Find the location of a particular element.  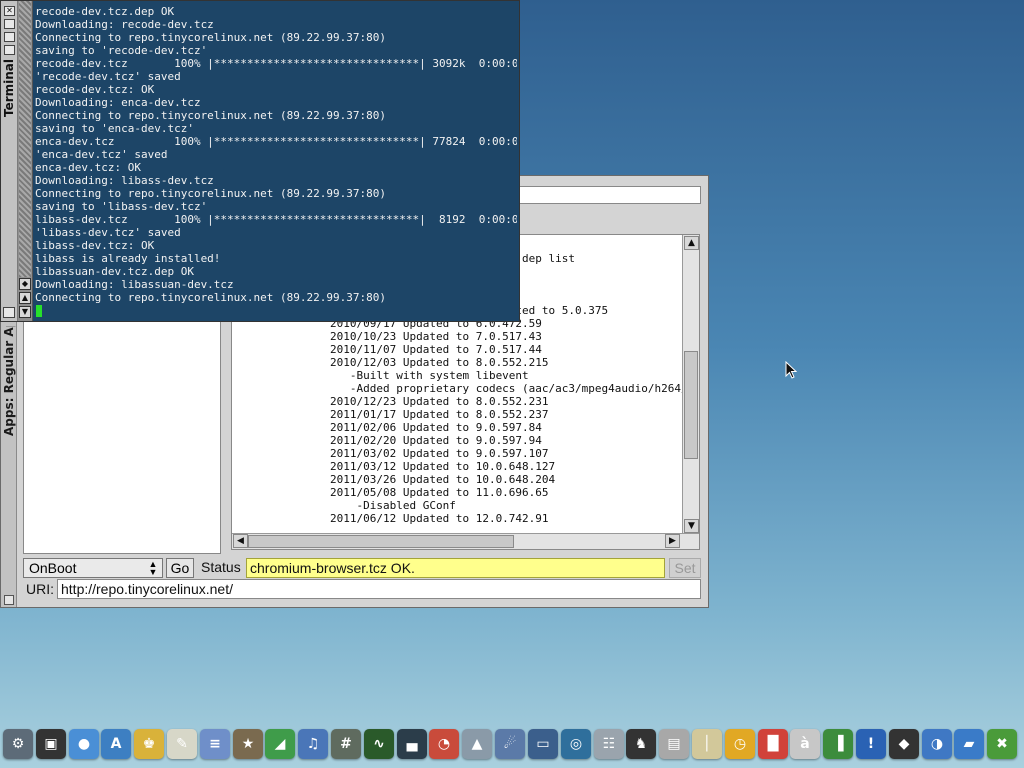

info-line: -Built with system libevent is located at coordinates (429, 375).